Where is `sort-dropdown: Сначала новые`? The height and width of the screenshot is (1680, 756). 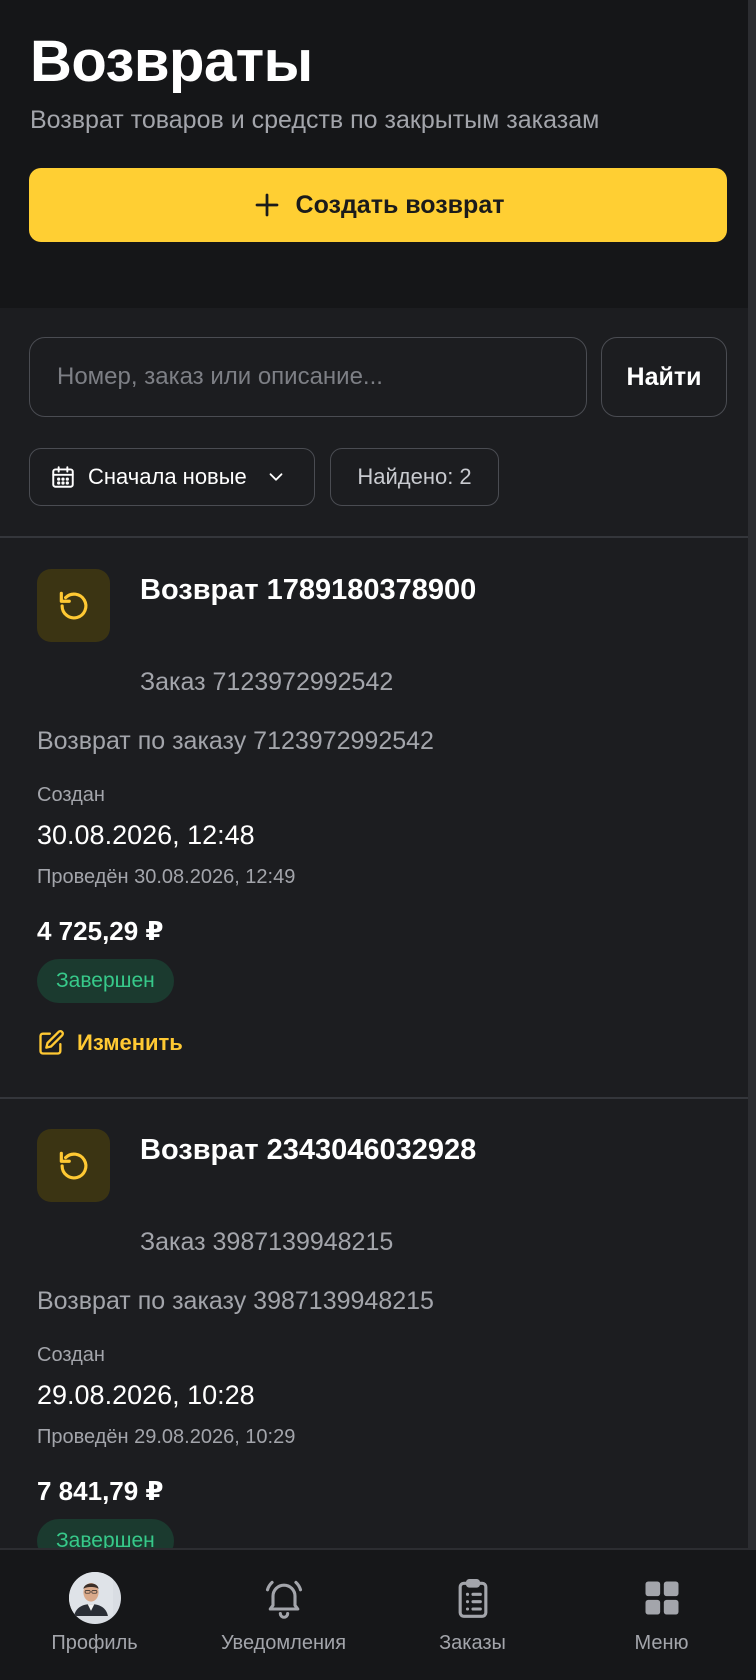
sort-dropdown: Сначала новые is located at coordinates (172, 477).